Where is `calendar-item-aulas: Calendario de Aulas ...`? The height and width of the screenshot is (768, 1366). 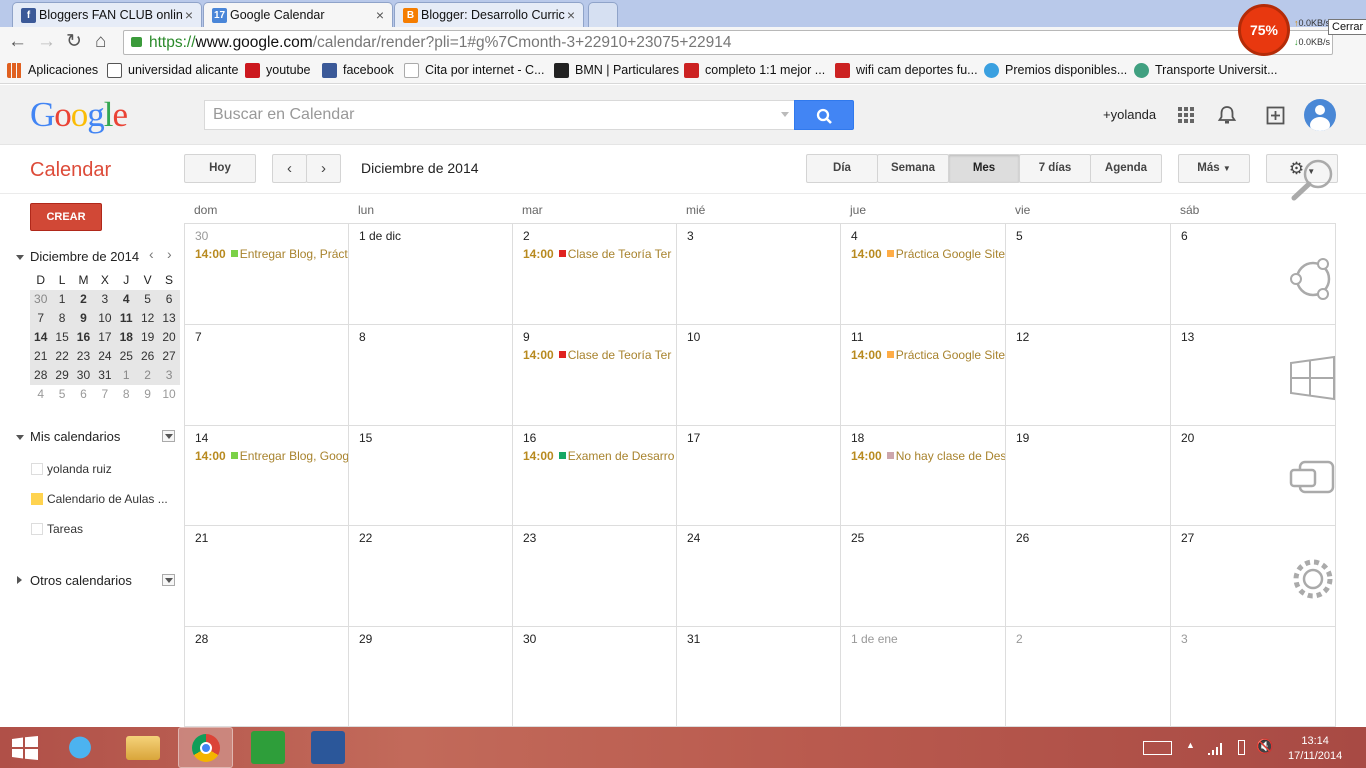 calendar-item-aulas: Calendario de Aulas ... is located at coordinates (99, 499).